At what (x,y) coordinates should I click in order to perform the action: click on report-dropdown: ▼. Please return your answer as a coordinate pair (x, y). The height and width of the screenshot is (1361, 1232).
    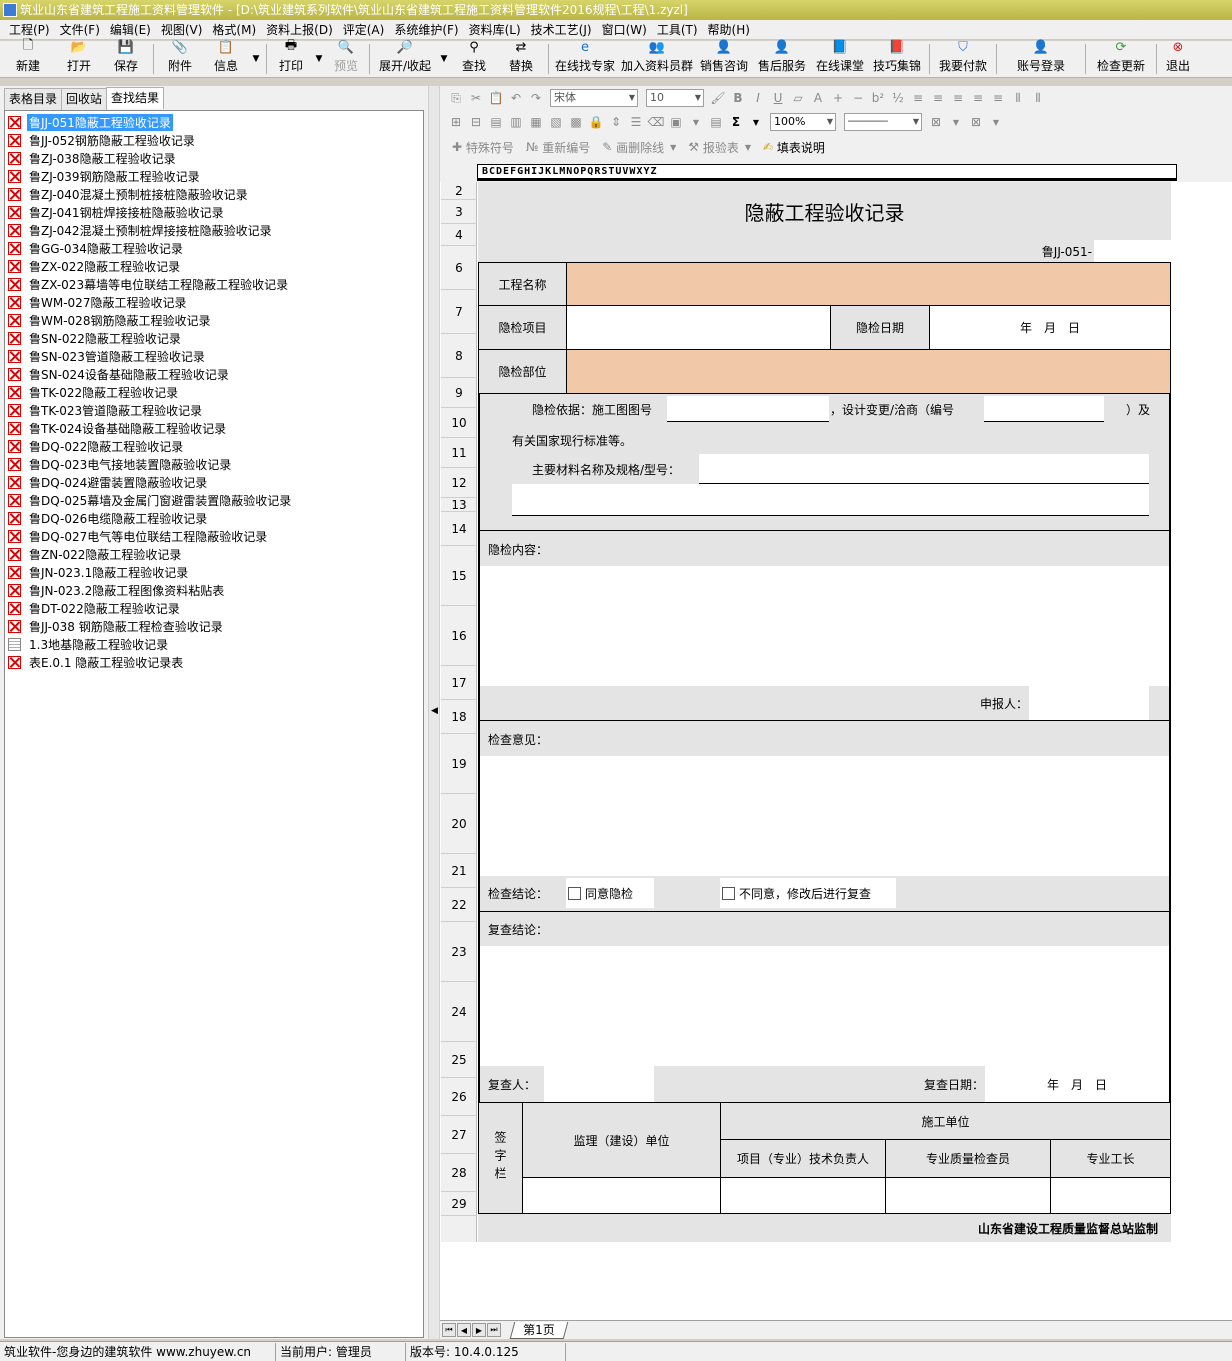
    Looking at the image, I should click on (748, 147).